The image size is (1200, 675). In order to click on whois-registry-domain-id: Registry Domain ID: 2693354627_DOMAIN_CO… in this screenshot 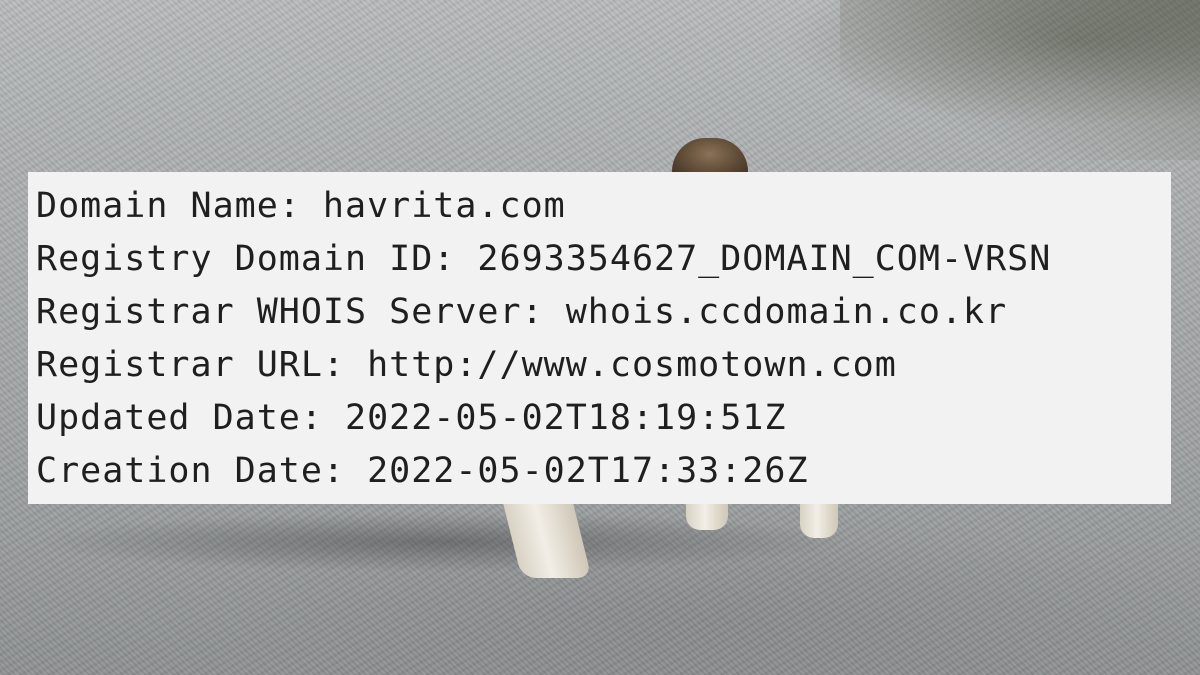, I will do `click(544, 259)`.